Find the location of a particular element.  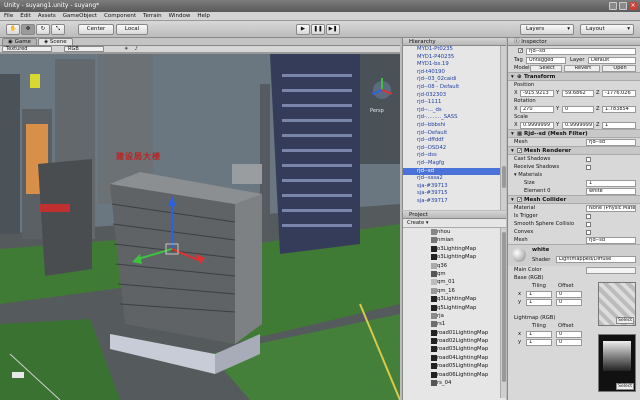

layout-dropdown: Layout ▾ is located at coordinates (607, 29).